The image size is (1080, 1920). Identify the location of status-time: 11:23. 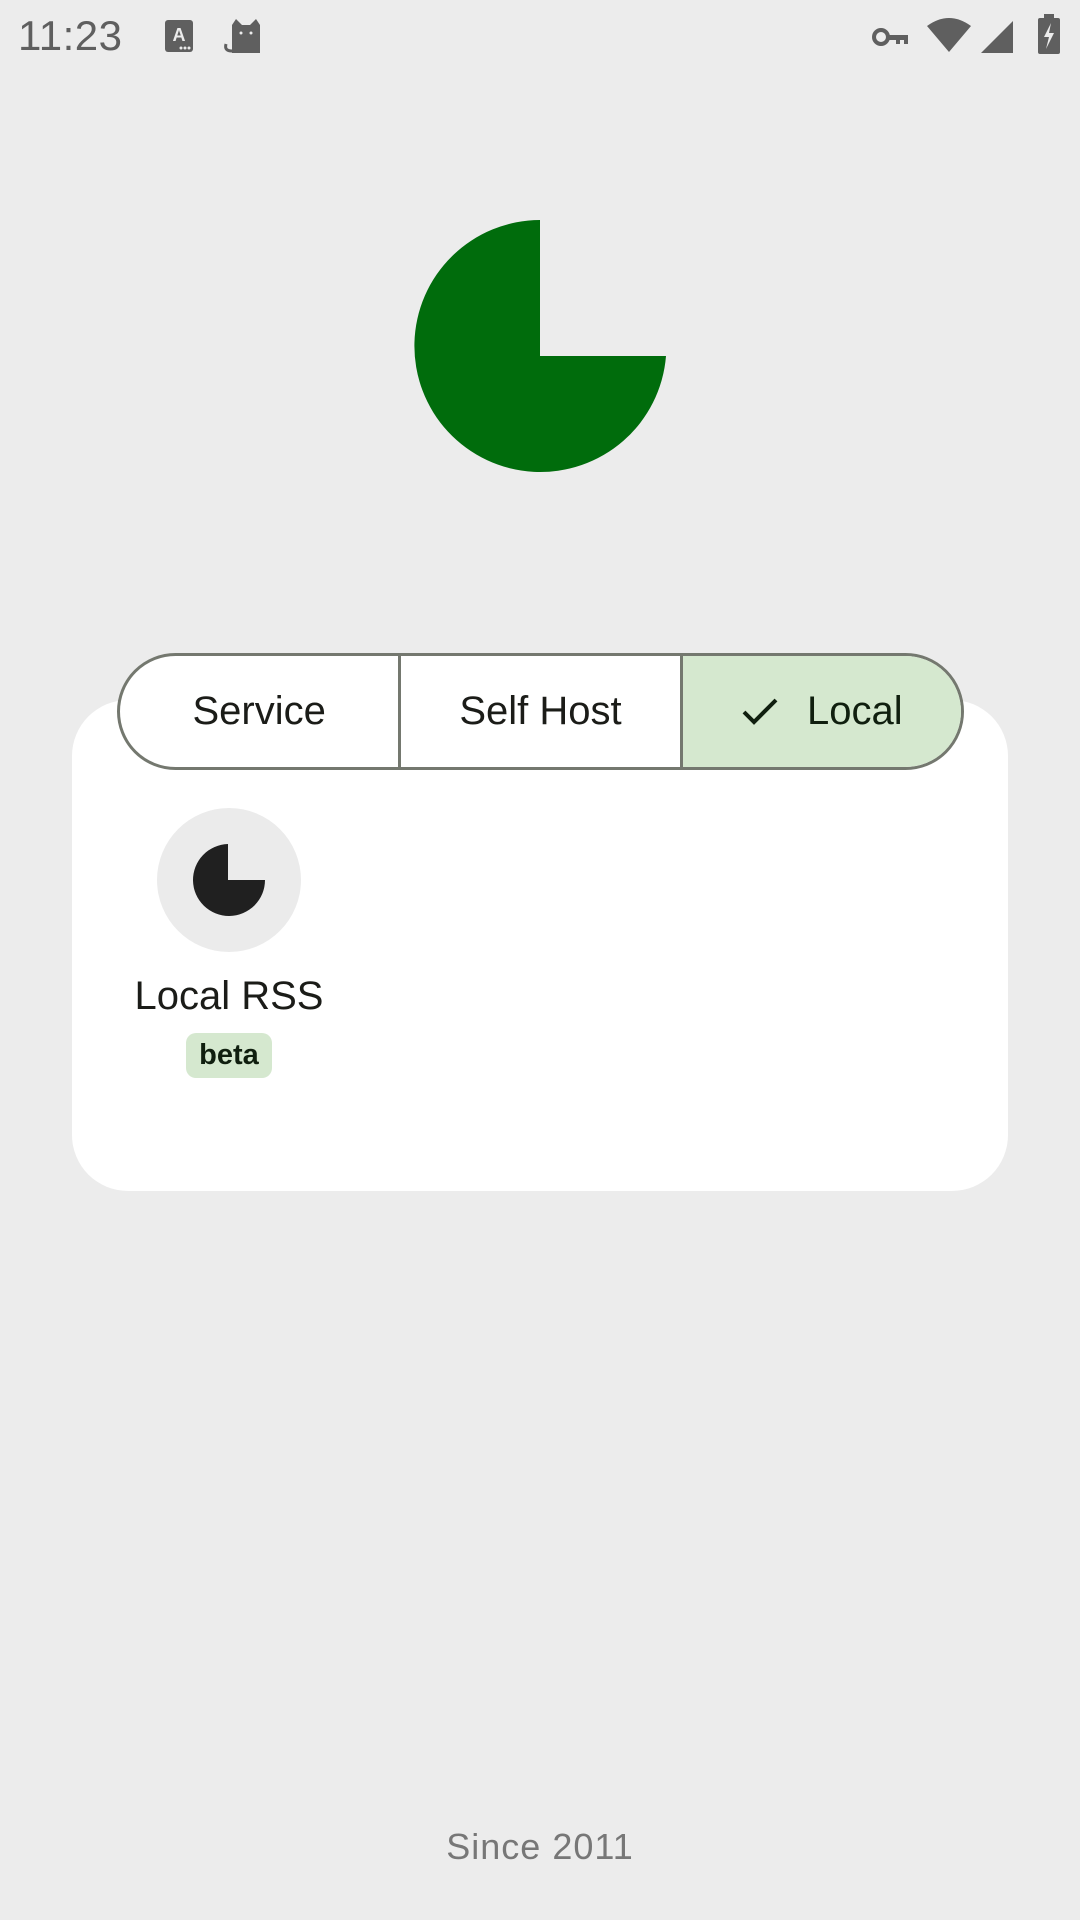
(70, 35).